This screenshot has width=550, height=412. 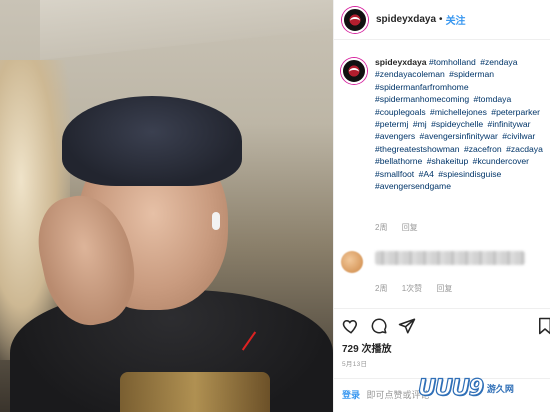 What do you see at coordinates (407, 326) in the screenshot?
I see `share-icon` at bounding box center [407, 326].